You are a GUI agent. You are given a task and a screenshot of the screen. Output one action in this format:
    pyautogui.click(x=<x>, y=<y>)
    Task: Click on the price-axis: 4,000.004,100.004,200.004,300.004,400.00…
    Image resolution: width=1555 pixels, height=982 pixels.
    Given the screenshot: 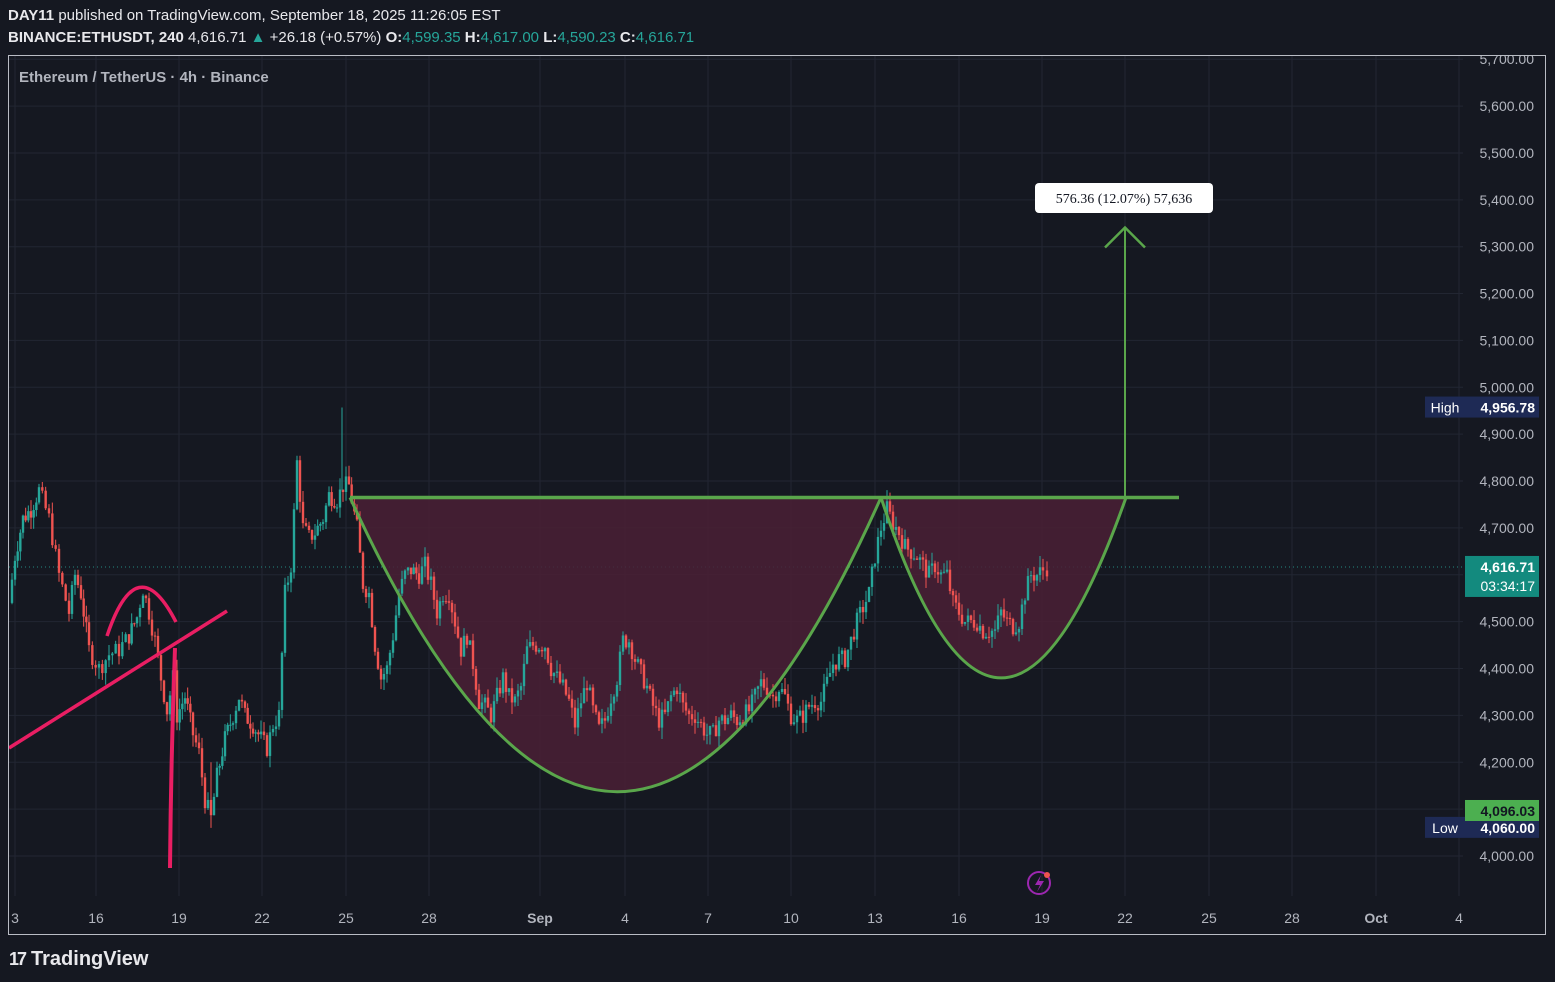 What is the action you would take?
    pyautogui.click(x=1507, y=460)
    